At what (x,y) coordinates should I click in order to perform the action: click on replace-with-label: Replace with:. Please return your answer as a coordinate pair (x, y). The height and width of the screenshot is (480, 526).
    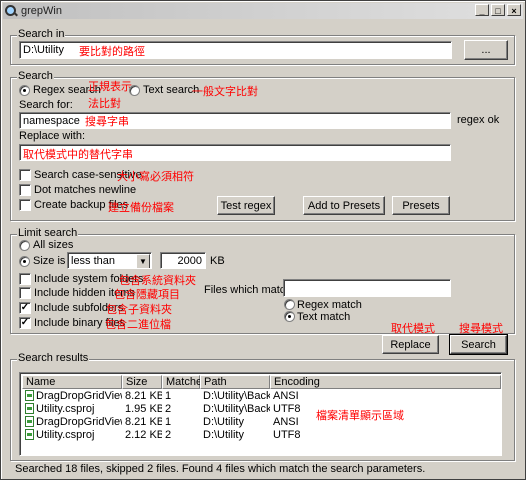
    Looking at the image, I should click on (52, 136).